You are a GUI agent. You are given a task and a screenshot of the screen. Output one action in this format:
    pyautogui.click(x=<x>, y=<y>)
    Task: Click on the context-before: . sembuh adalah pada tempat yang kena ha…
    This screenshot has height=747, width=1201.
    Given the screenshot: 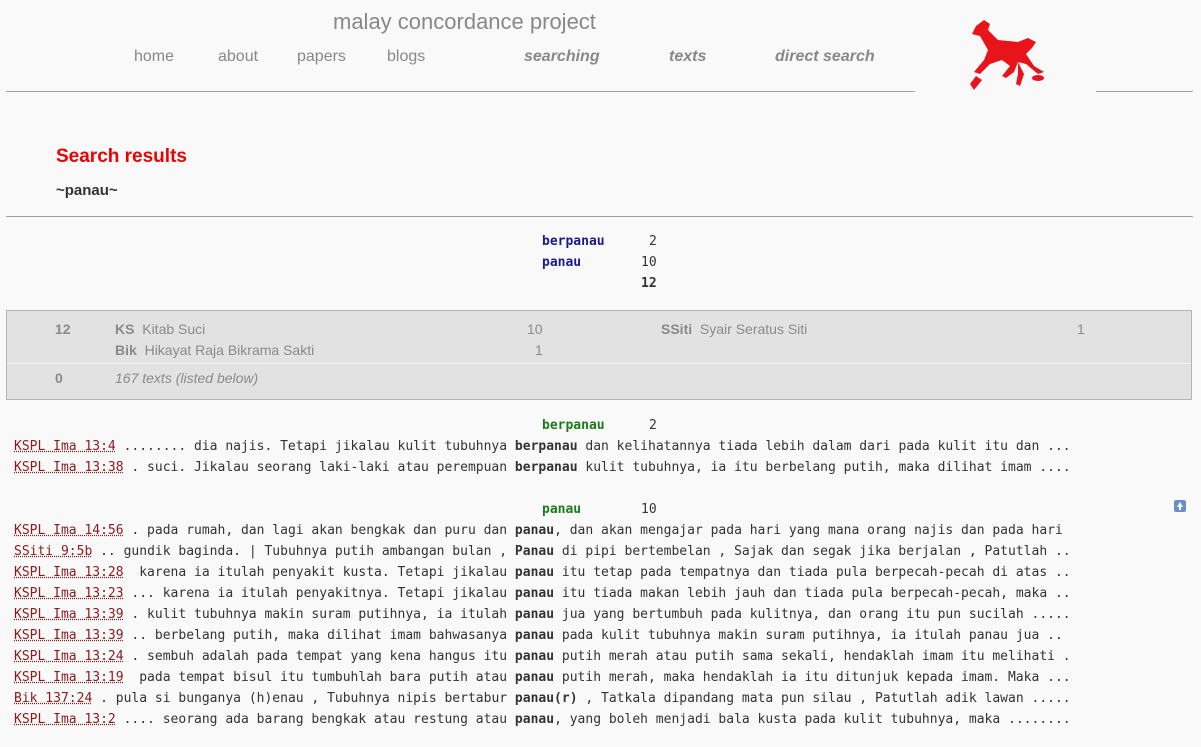 What is the action you would take?
    pyautogui.click(x=319, y=656)
    